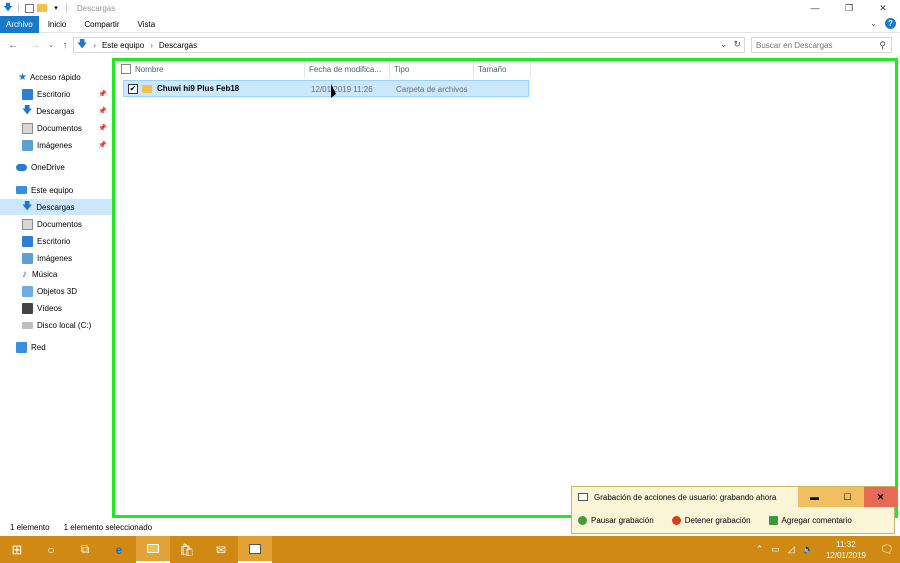  Describe the element at coordinates (221, 549) in the screenshot. I see `mail-icon: ✉` at that location.